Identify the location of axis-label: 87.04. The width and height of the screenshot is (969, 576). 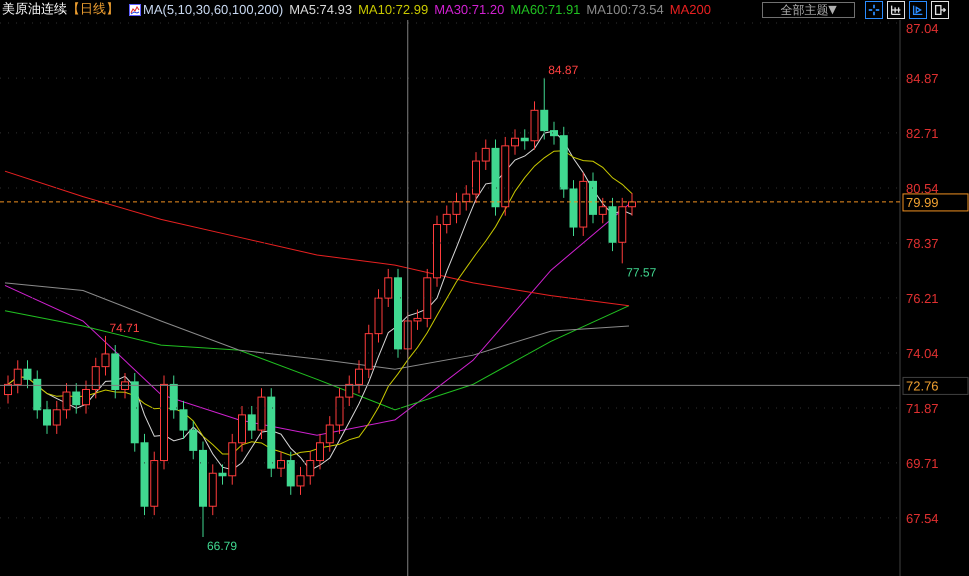
(922, 28).